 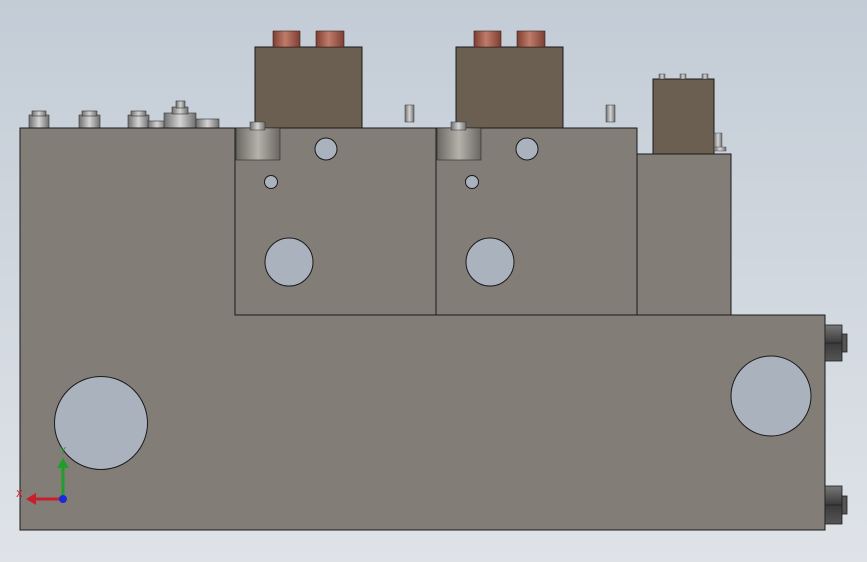 What do you see at coordinates (19, 494) in the screenshot?
I see `x-axis-label: X` at bounding box center [19, 494].